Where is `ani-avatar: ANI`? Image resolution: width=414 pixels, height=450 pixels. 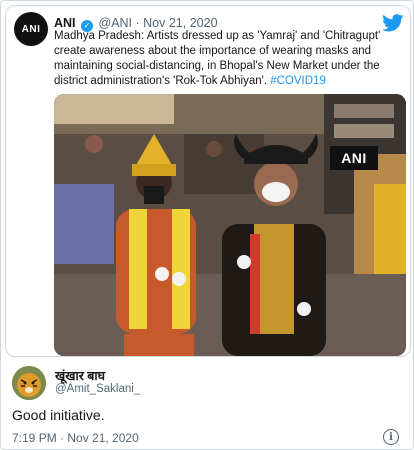
ani-avatar: ANI is located at coordinates (31, 29).